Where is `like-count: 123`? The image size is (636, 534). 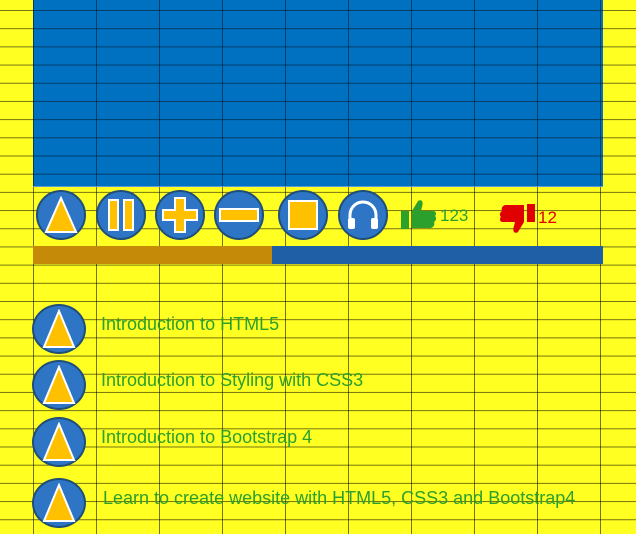 like-count: 123 is located at coordinates (454, 215).